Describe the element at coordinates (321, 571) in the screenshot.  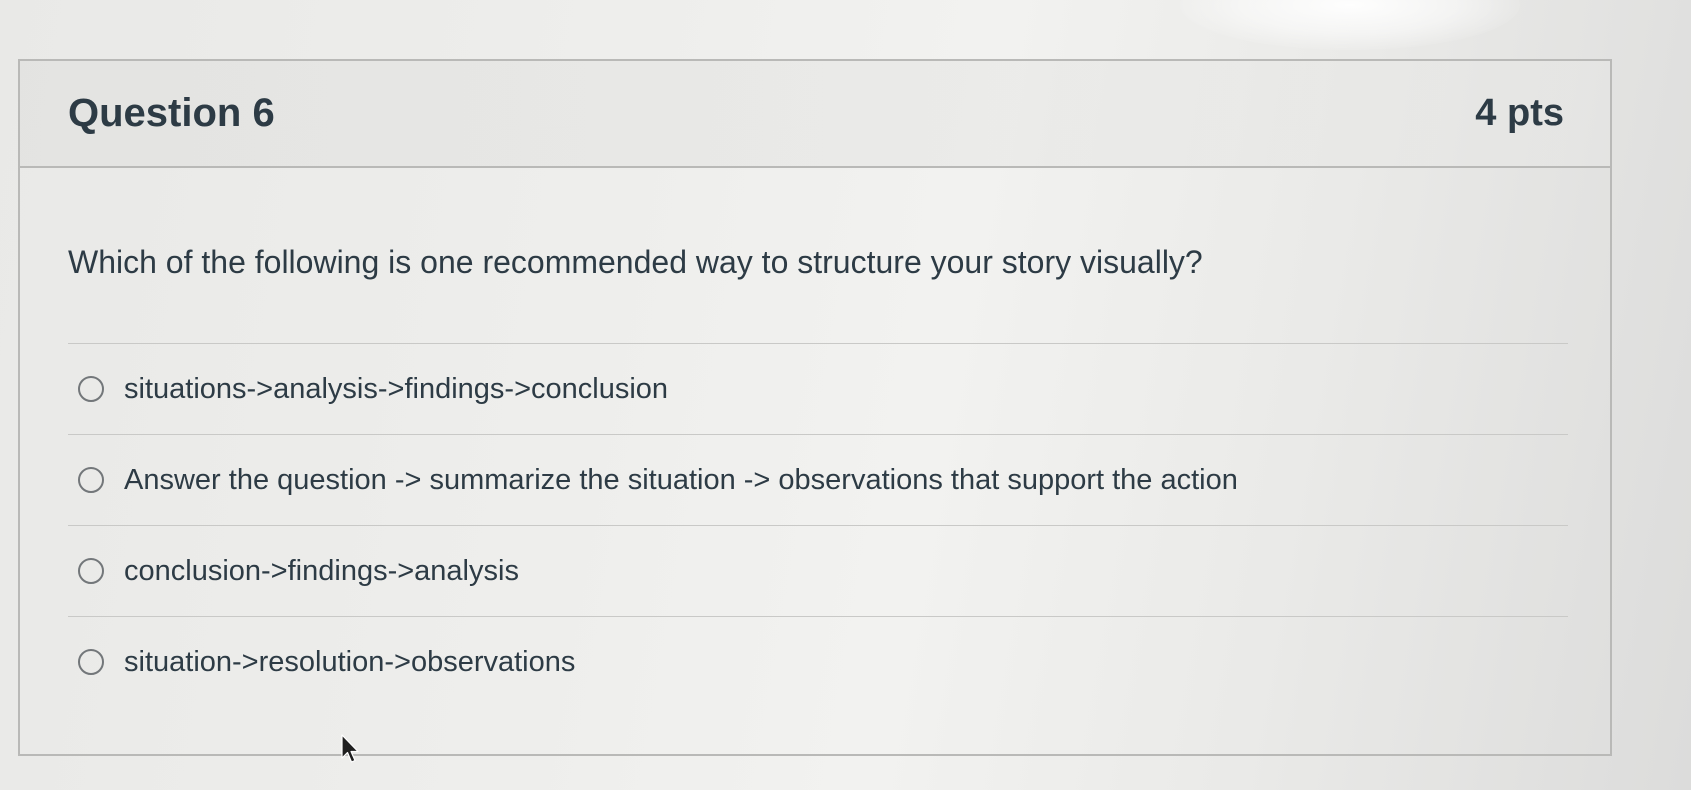
I see `answer-label: conclusion->findings->analysis` at that location.